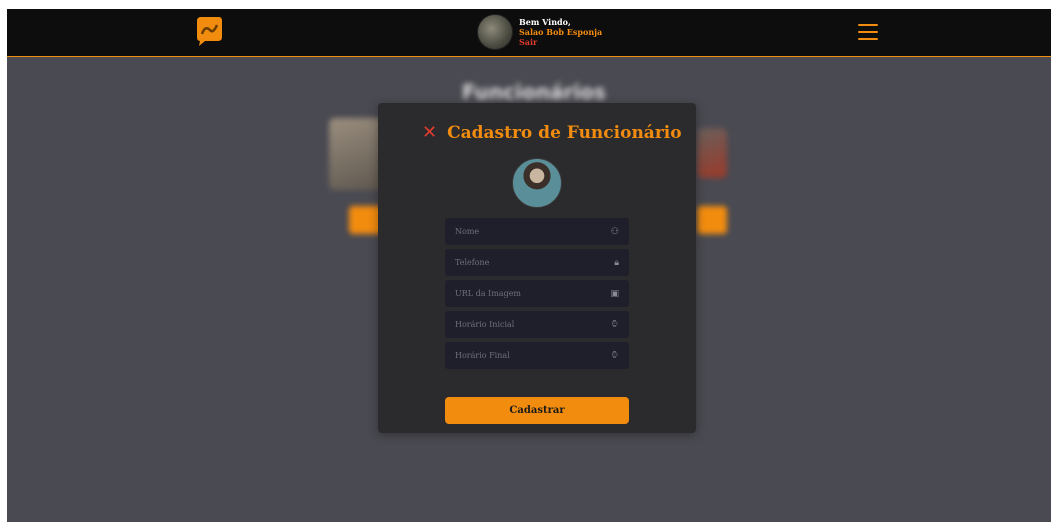  I want to click on user-info: Bem Vindo, Salao Bob Esponja Sair, so click(539, 32).